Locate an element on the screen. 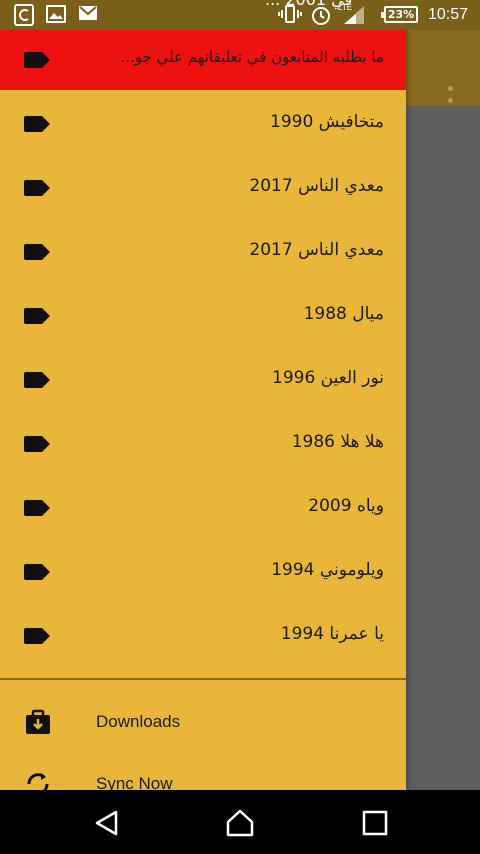  vibrate-icon is located at coordinates (290, 16).